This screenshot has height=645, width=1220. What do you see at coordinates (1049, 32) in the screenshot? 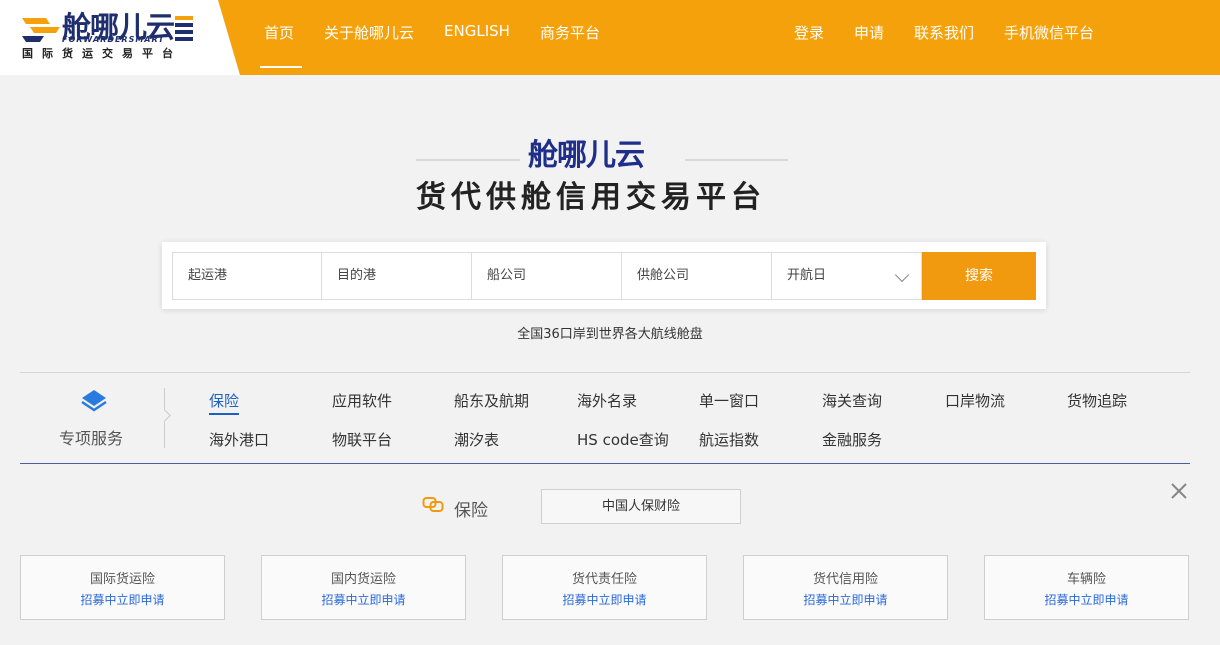
I see `nav-mobile-wechat: 手机微信平台` at bounding box center [1049, 32].